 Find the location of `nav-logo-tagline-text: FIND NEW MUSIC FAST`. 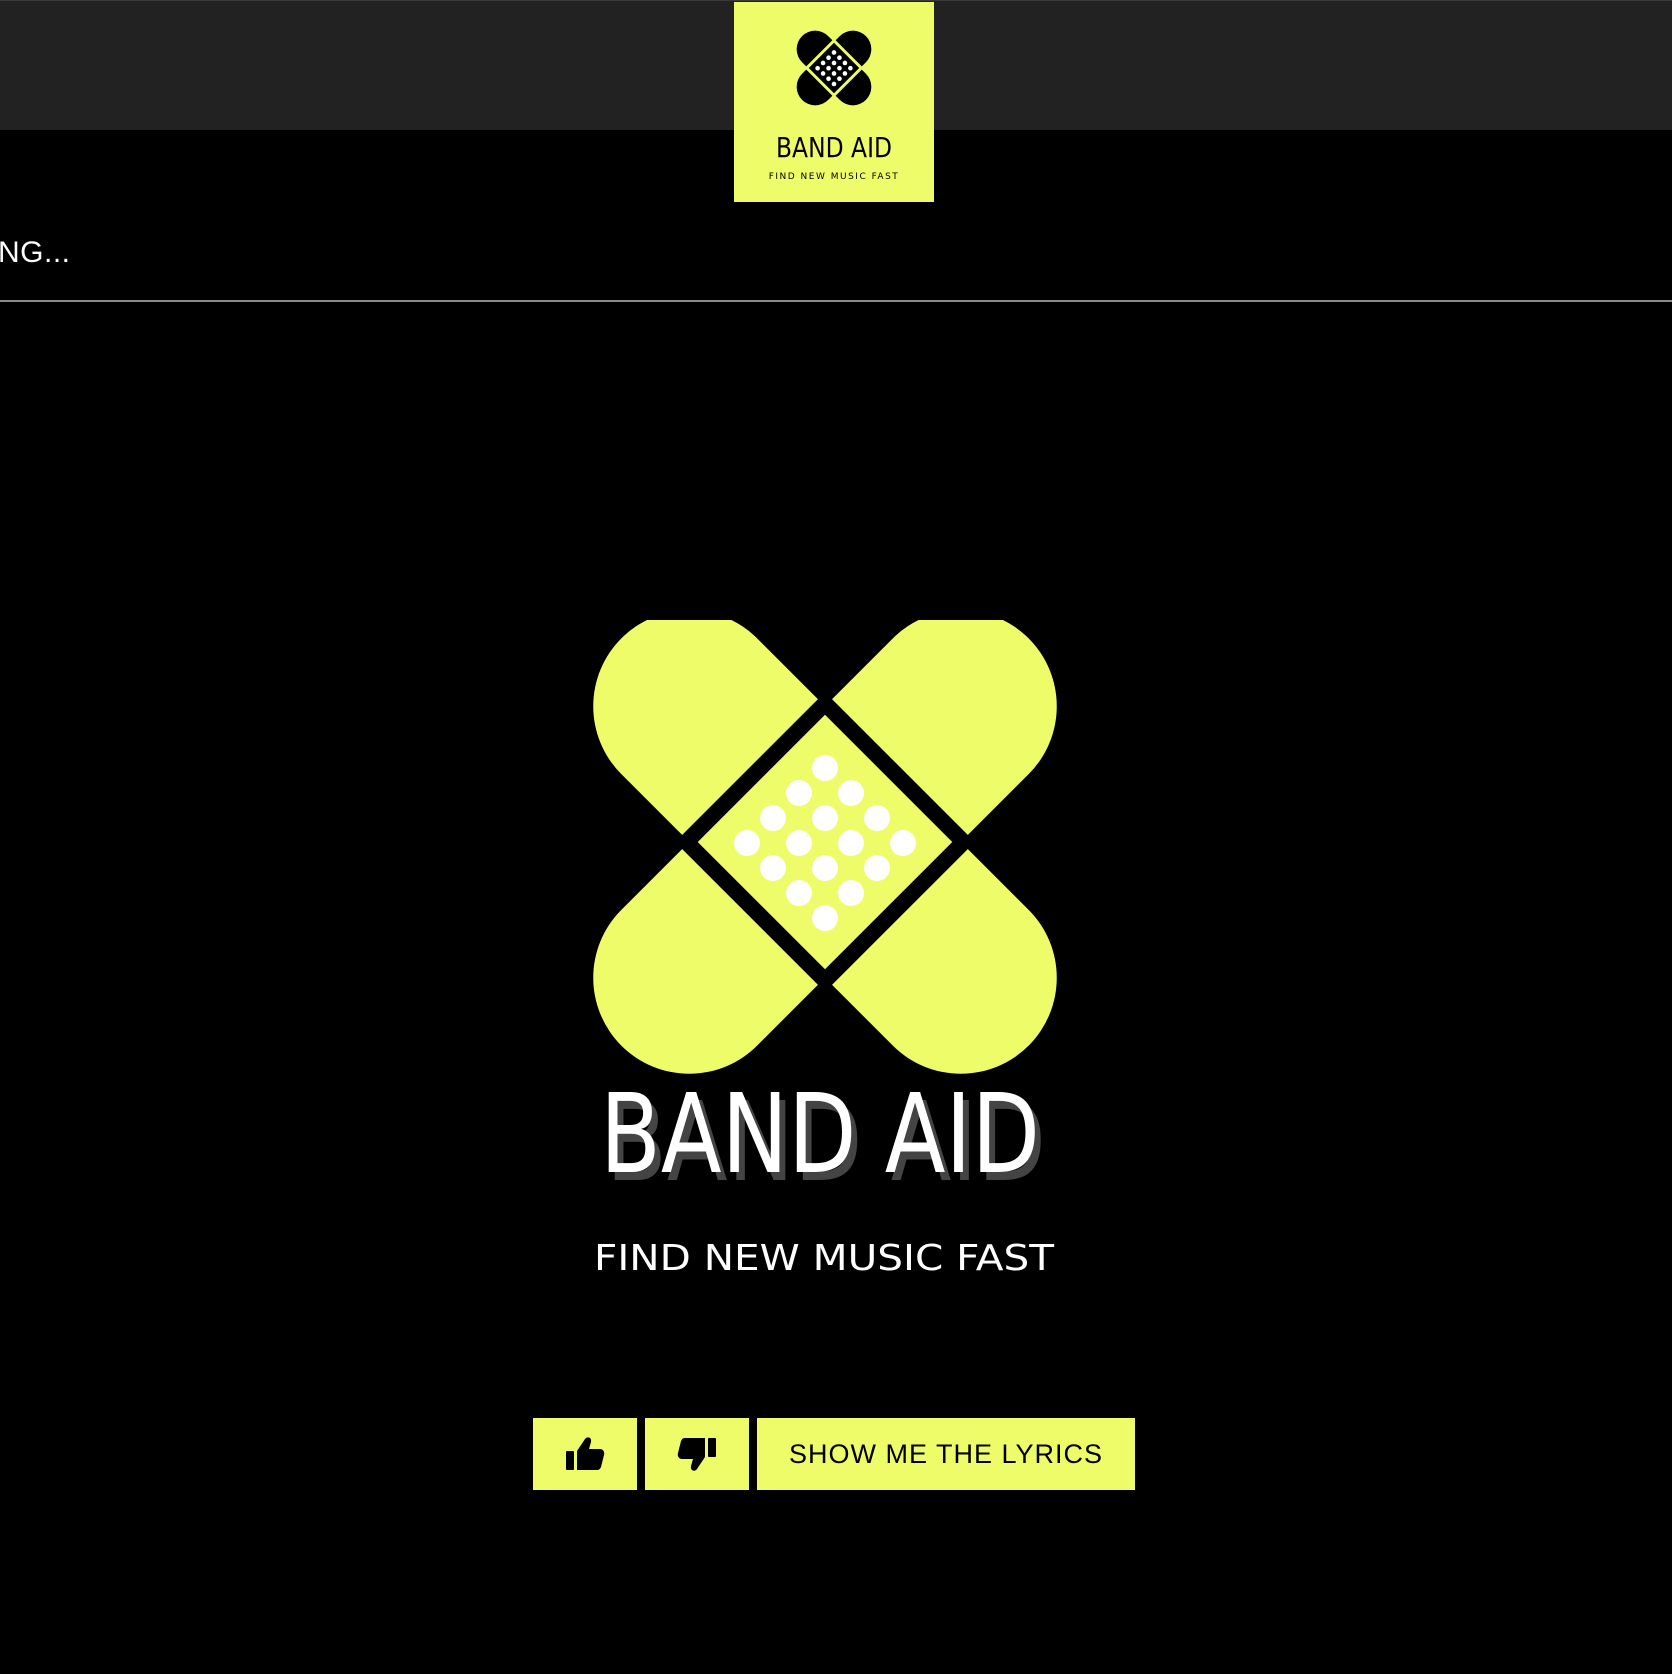

nav-logo-tagline-text: FIND NEW MUSIC FAST is located at coordinates (834, 177).